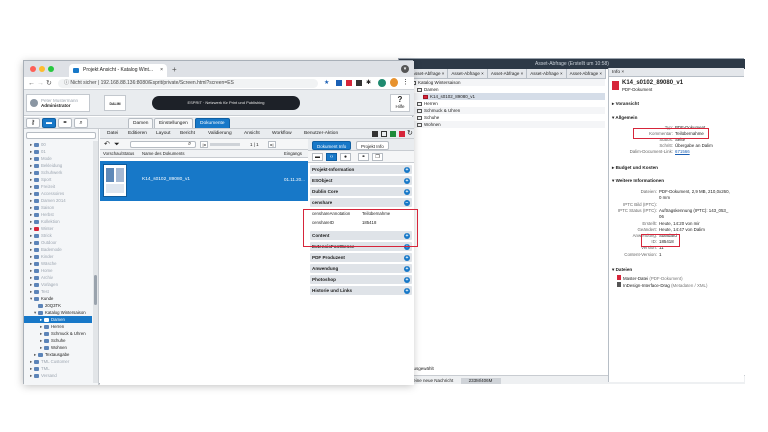  I want to click on close-tab-icon: ×, so click(161, 70).